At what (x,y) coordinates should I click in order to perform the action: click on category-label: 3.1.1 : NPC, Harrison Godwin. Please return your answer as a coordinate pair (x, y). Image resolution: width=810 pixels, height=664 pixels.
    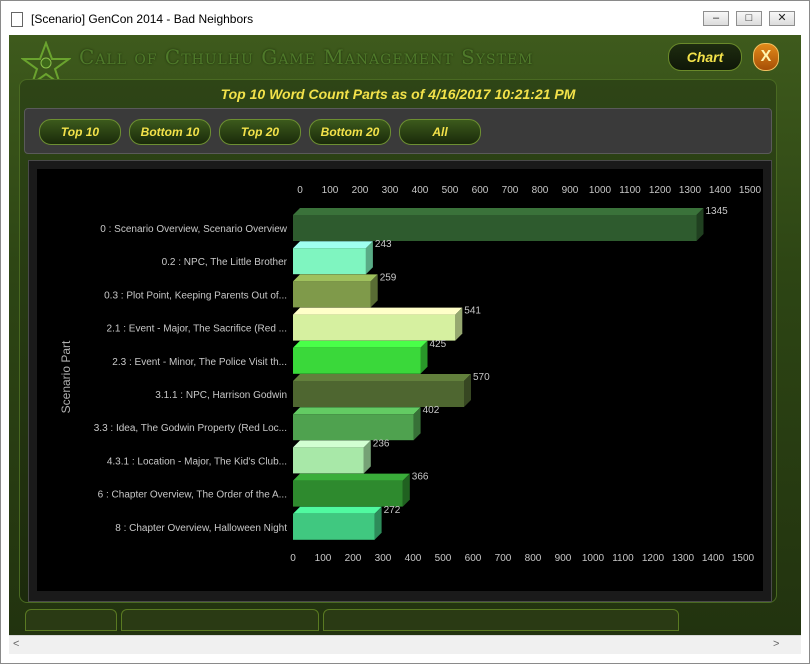
    Looking at the image, I should click on (221, 395).